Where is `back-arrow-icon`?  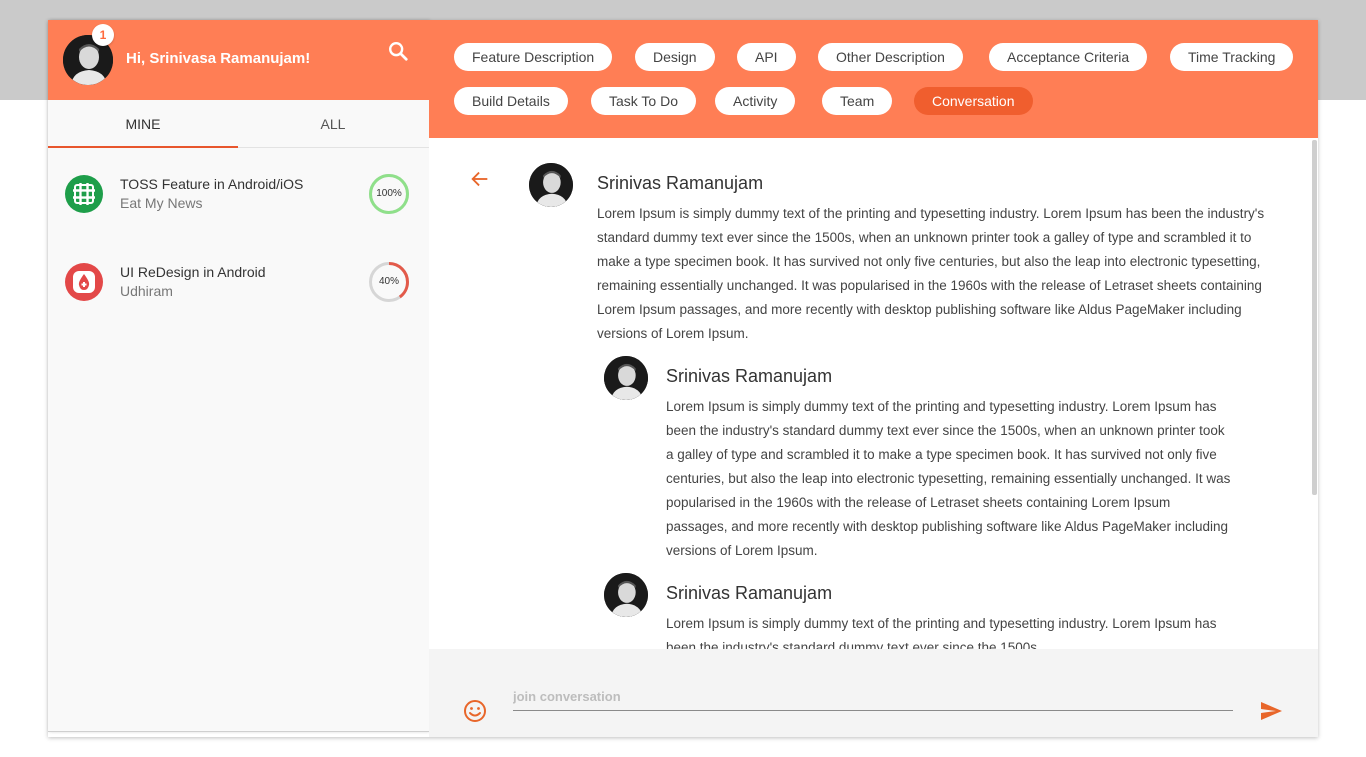
back-arrow-icon is located at coordinates (480, 179).